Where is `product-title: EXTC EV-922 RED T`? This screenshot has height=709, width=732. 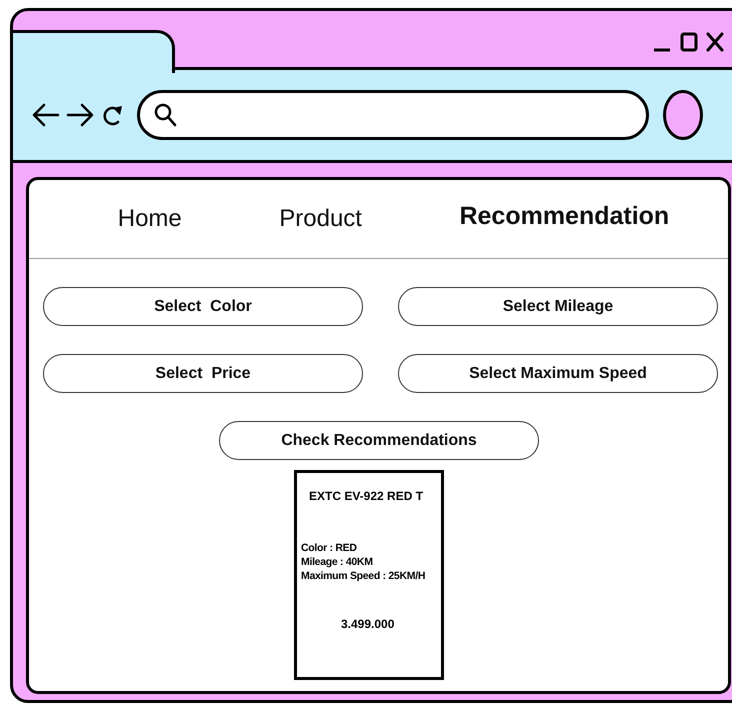 product-title: EXTC EV-922 RED T is located at coordinates (366, 496).